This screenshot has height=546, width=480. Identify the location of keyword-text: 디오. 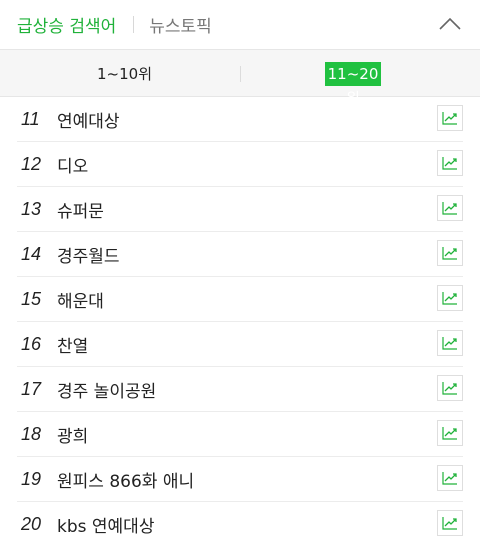
(72, 164).